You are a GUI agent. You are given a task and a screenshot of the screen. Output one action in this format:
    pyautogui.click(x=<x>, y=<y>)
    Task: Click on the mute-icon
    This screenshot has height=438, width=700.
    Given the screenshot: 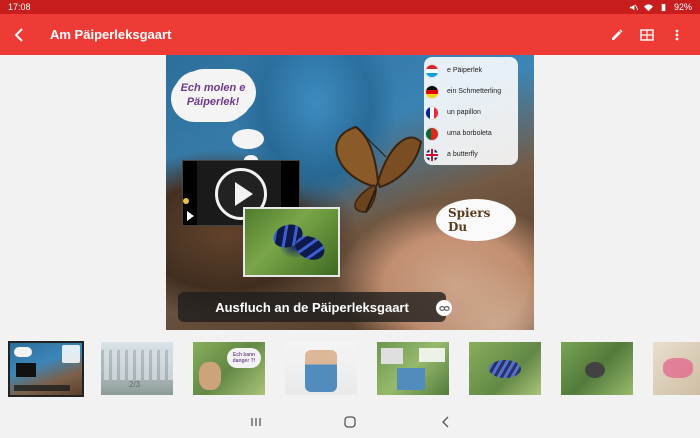 What is the action you would take?
    pyautogui.click(x=633, y=7)
    